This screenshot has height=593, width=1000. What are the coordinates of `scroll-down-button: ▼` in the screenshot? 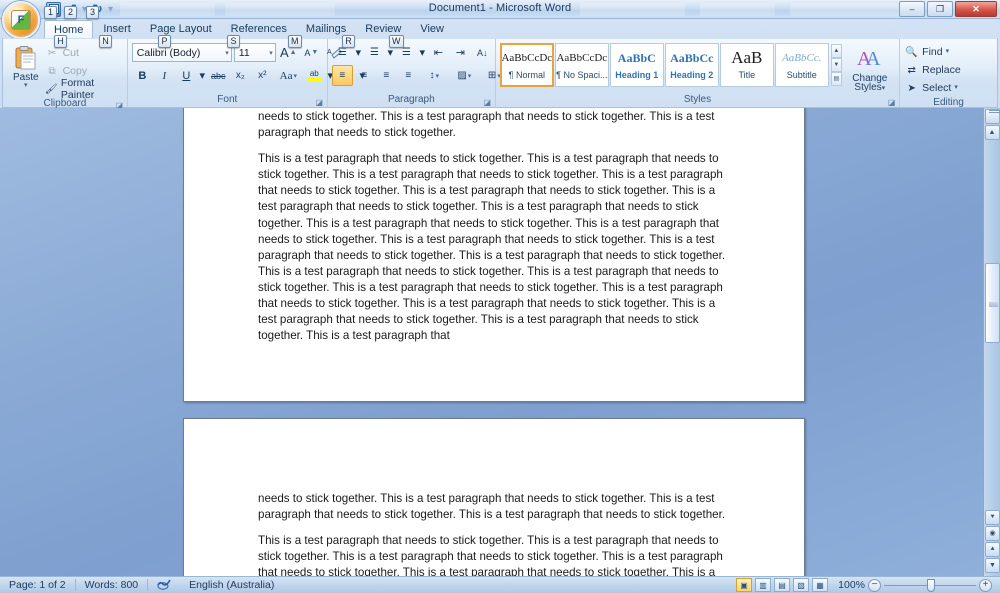 It's located at (992, 565).